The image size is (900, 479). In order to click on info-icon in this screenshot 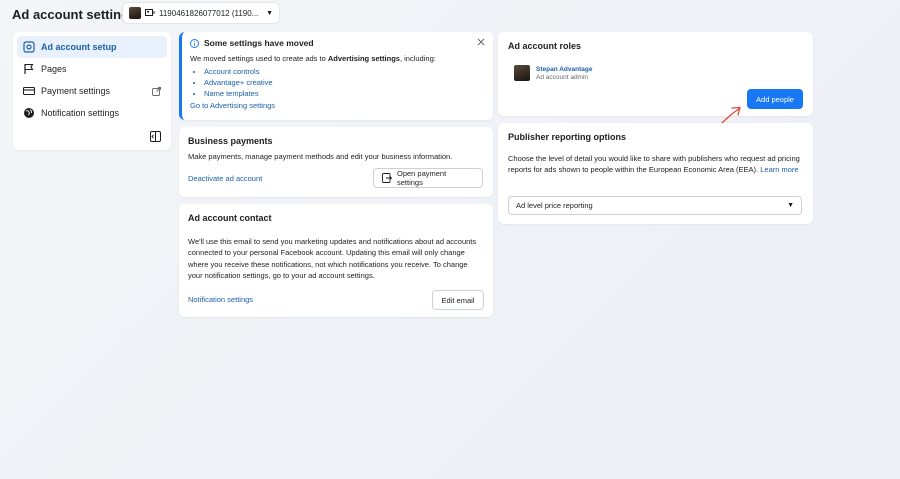, I will do `click(194, 43)`.